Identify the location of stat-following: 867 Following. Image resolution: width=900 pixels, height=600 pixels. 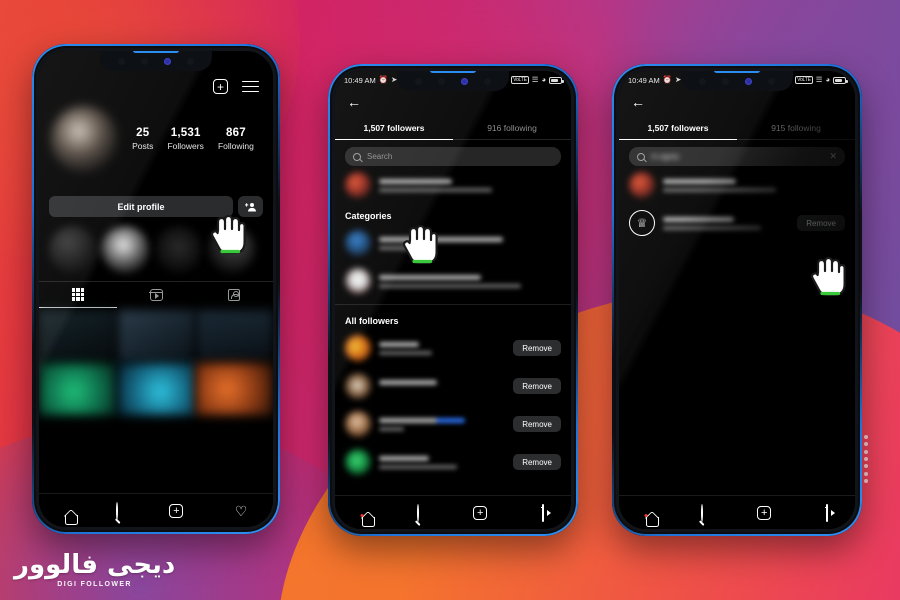
(236, 139).